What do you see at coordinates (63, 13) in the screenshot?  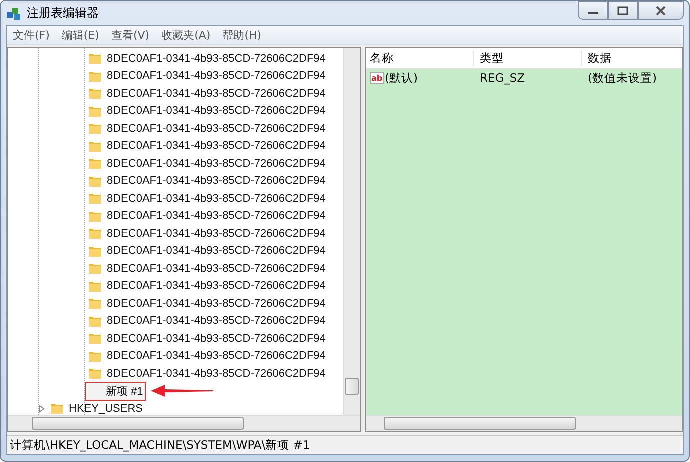 I see `window-title: 注册表编辑器` at bounding box center [63, 13].